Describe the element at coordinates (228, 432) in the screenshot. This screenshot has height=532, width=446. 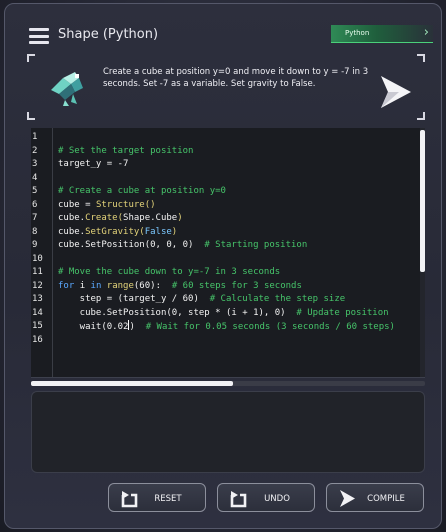
I see `output-console` at that location.